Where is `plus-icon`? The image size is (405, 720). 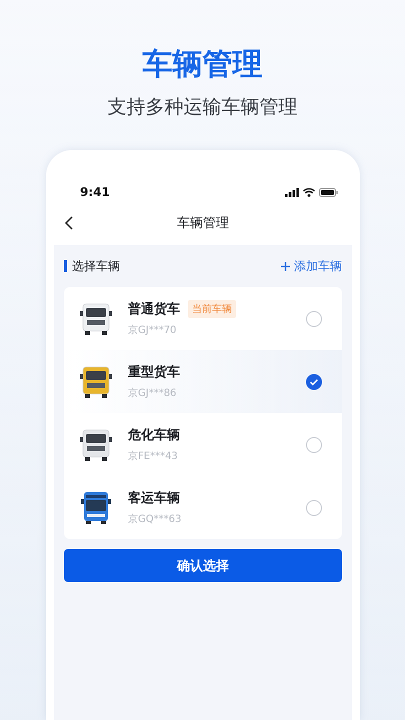
plus-icon is located at coordinates (285, 266).